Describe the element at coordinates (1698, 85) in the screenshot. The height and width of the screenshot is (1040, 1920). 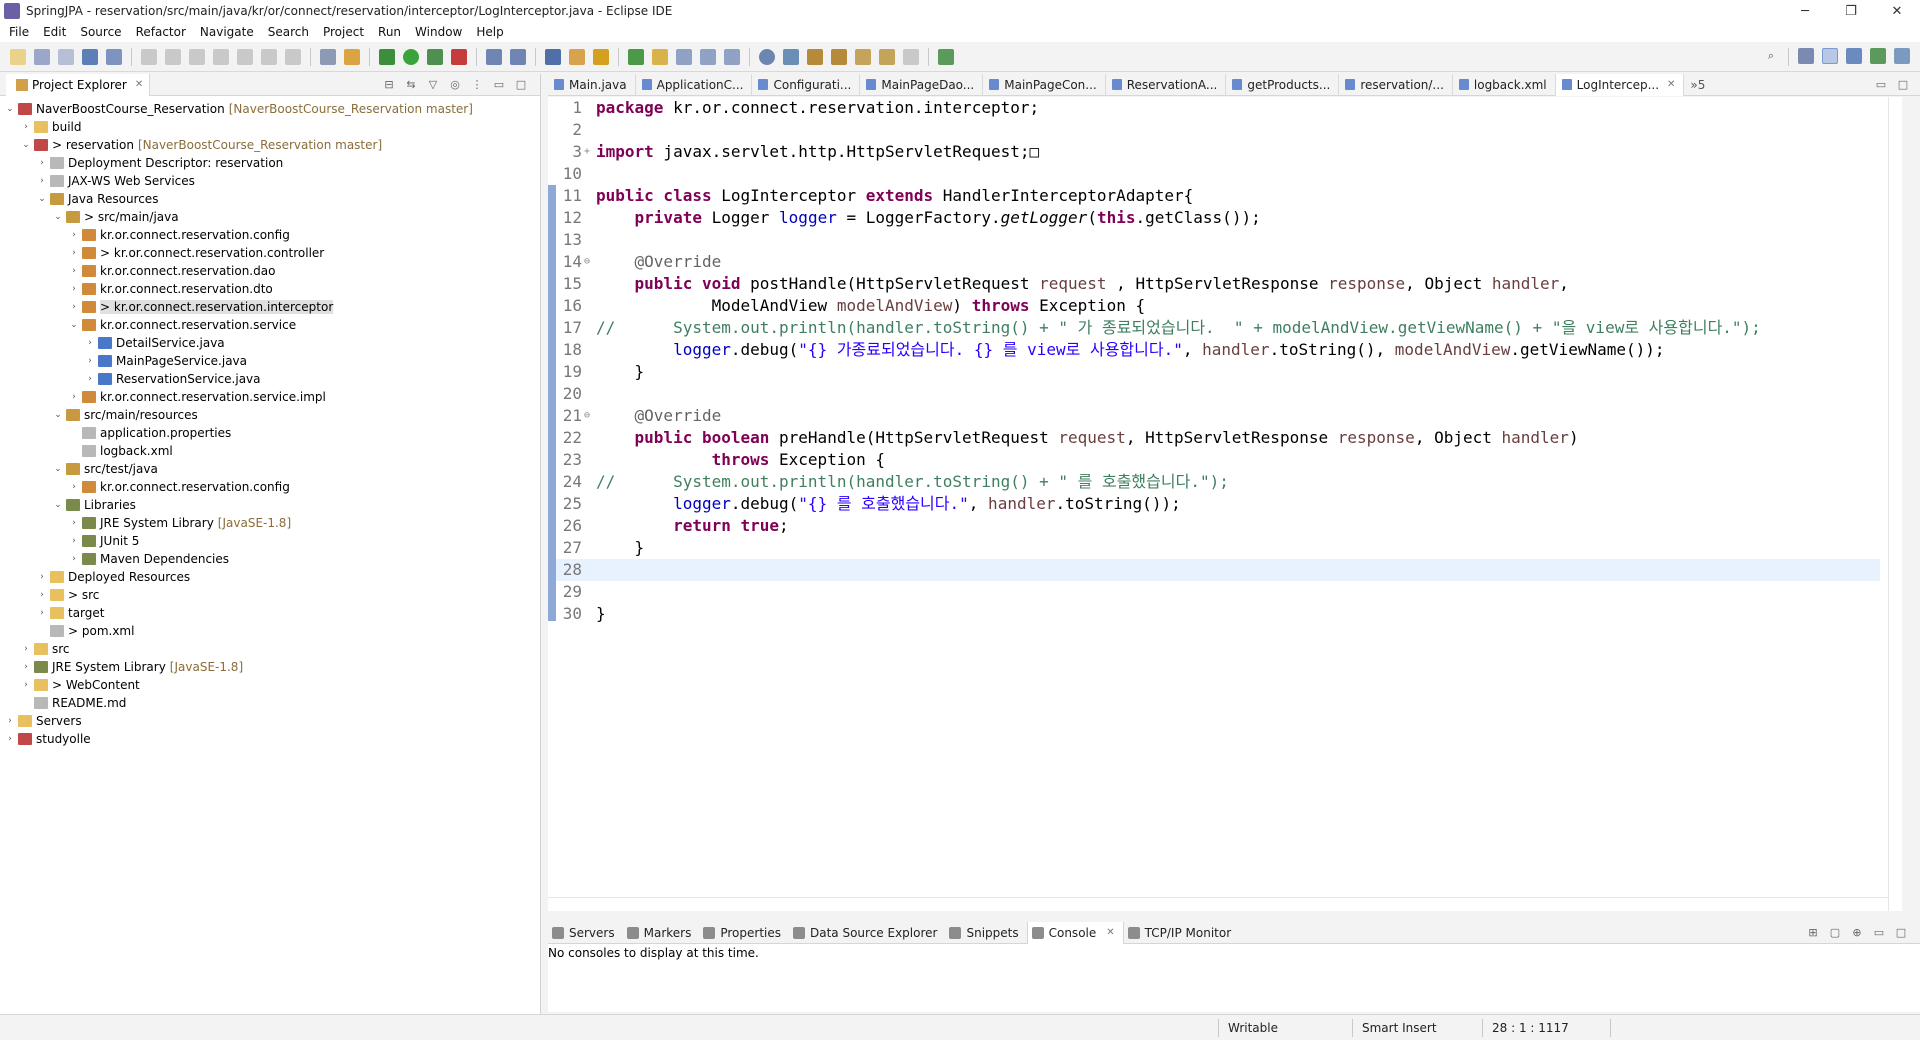
I see `more-tabs-button: »5` at that location.